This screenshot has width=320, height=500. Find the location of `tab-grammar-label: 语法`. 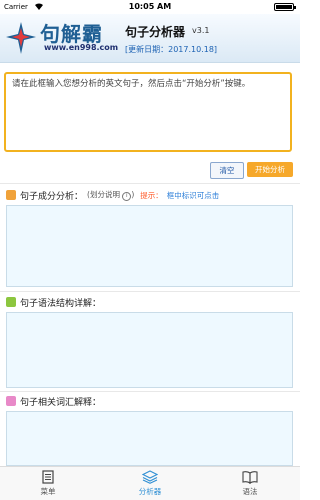

tab-grammar-label: 语法 is located at coordinates (250, 491).